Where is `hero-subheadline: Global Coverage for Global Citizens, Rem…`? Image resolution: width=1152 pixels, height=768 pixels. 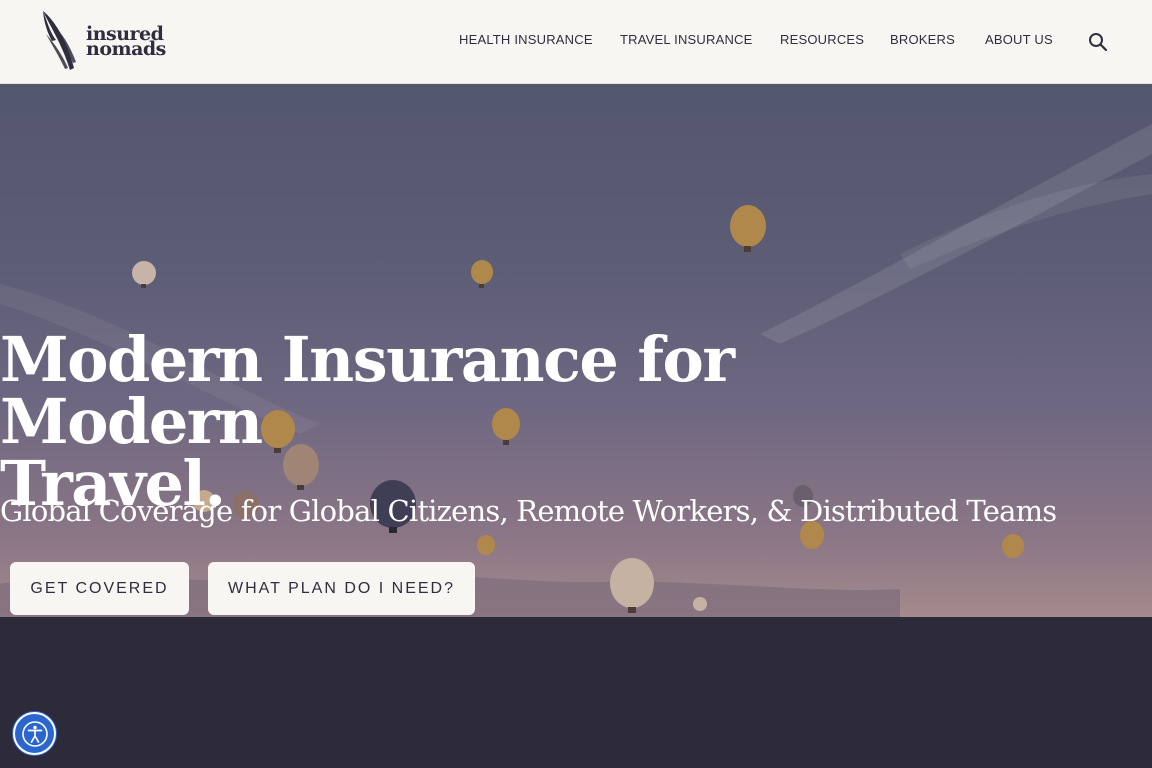 hero-subheadline: Global Coverage for Global Citizens, Rem… is located at coordinates (528, 511).